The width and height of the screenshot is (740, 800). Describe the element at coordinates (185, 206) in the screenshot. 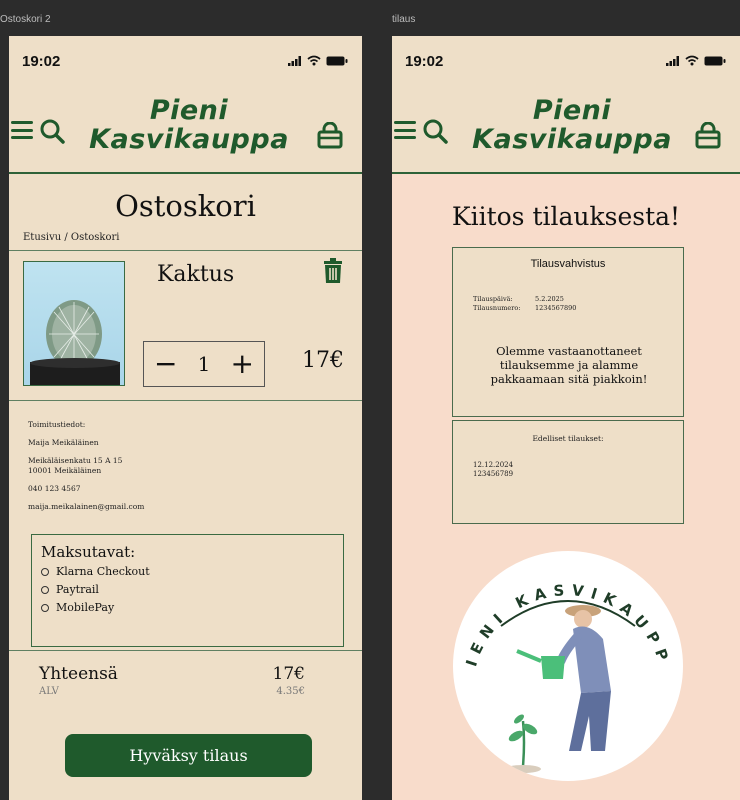

I see `page-title: Ostoskori` at that location.